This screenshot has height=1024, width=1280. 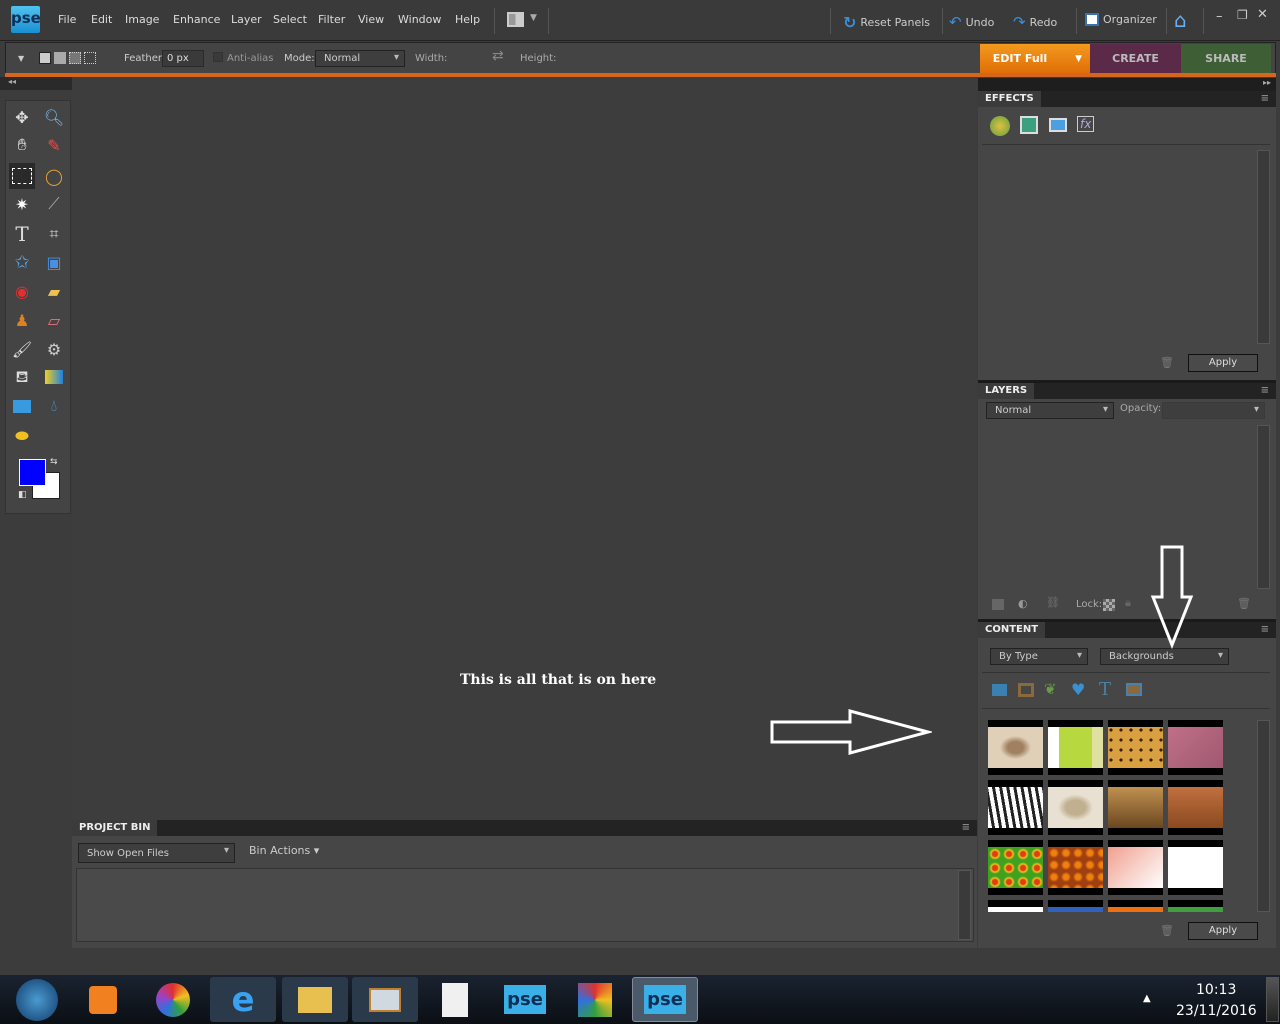 I want to click on effects-apply-button: Apply, so click(x=1223, y=363).